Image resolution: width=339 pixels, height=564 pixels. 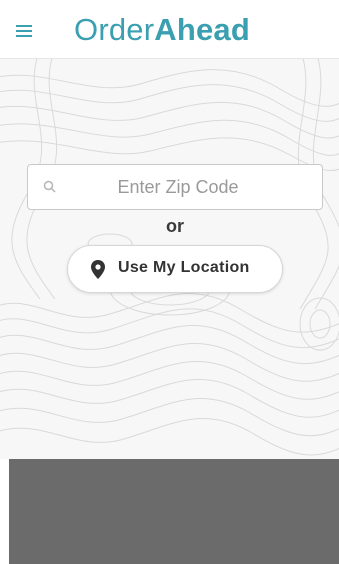 I want to click on app-header: OrderAhead, so click(x=169, y=29).